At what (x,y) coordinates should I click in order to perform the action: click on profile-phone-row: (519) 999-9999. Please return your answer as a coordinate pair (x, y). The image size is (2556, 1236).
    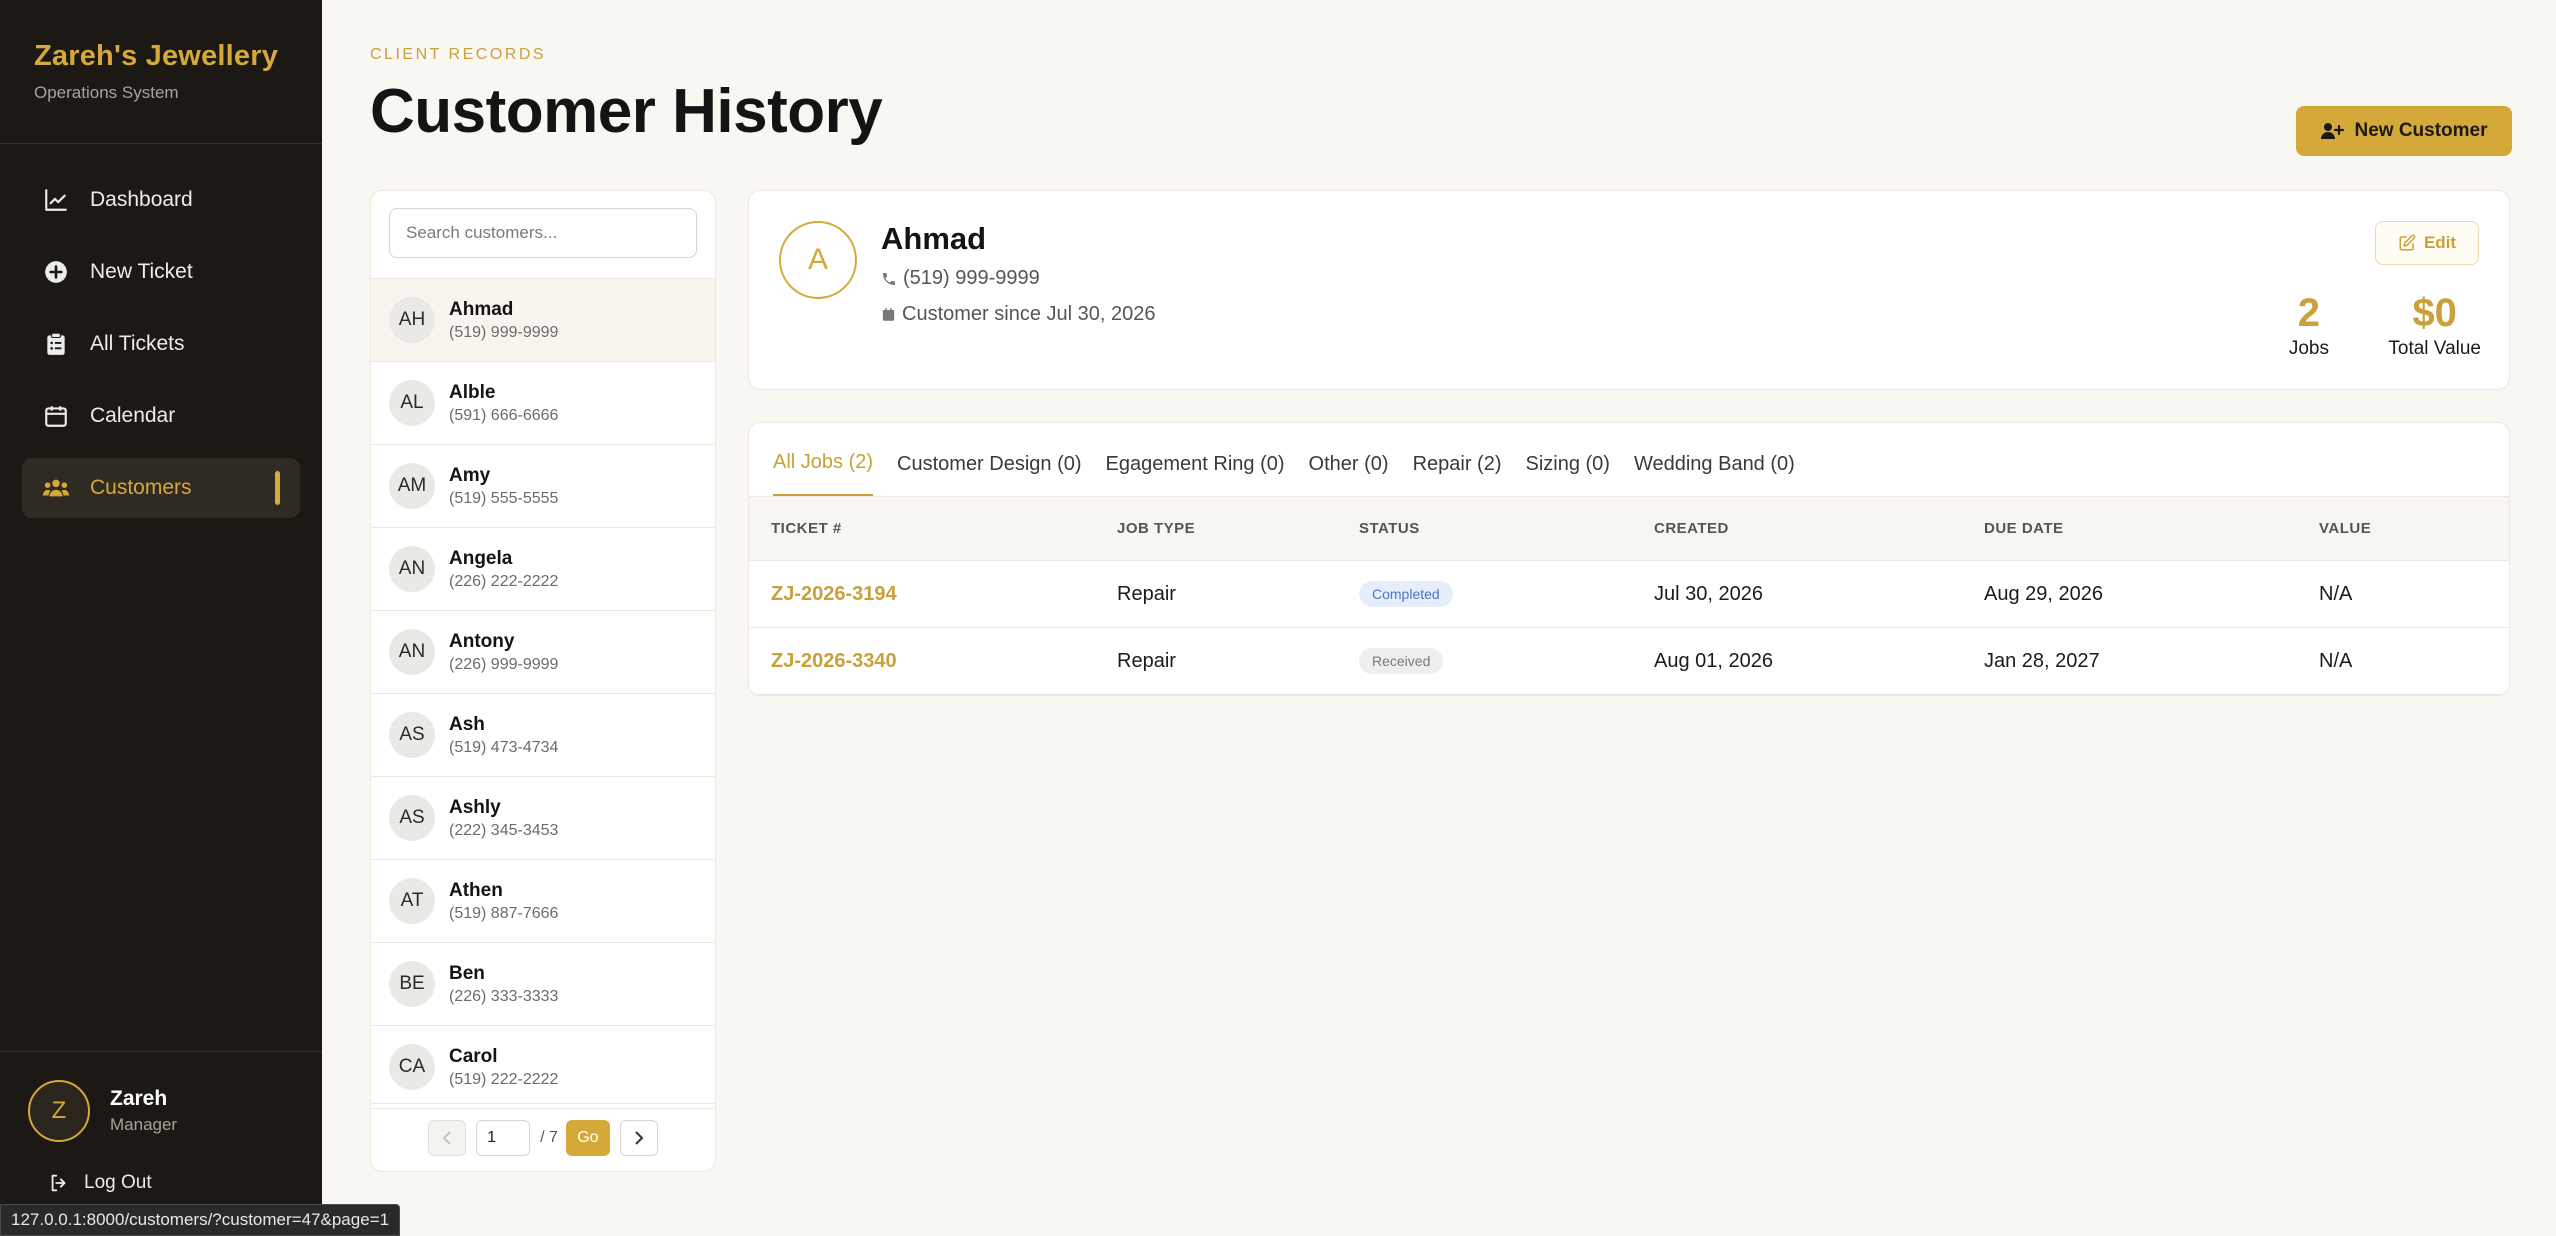
    Looking at the image, I should click on (960, 278).